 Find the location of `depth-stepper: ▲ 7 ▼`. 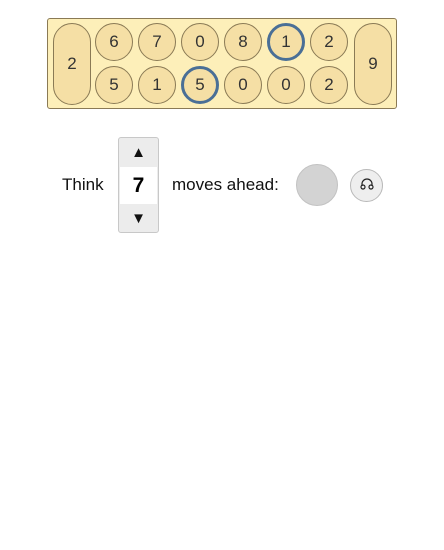

depth-stepper: ▲ 7 ▼ is located at coordinates (138, 185).